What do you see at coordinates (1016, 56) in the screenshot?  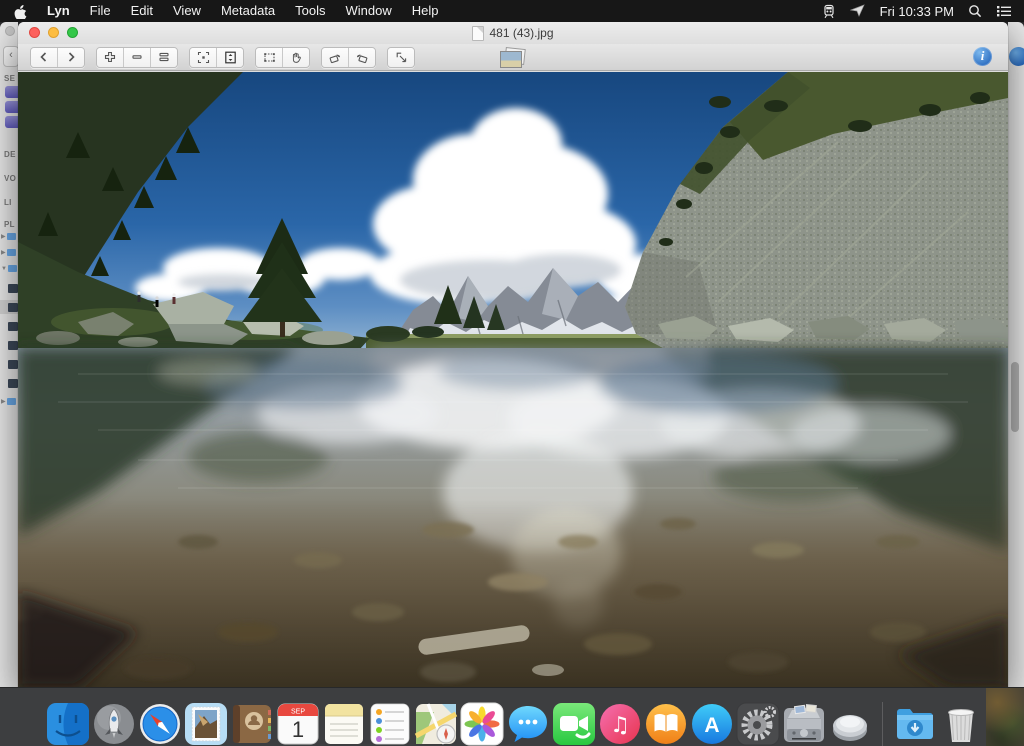 I see `background-info-button` at bounding box center [1016, 56].